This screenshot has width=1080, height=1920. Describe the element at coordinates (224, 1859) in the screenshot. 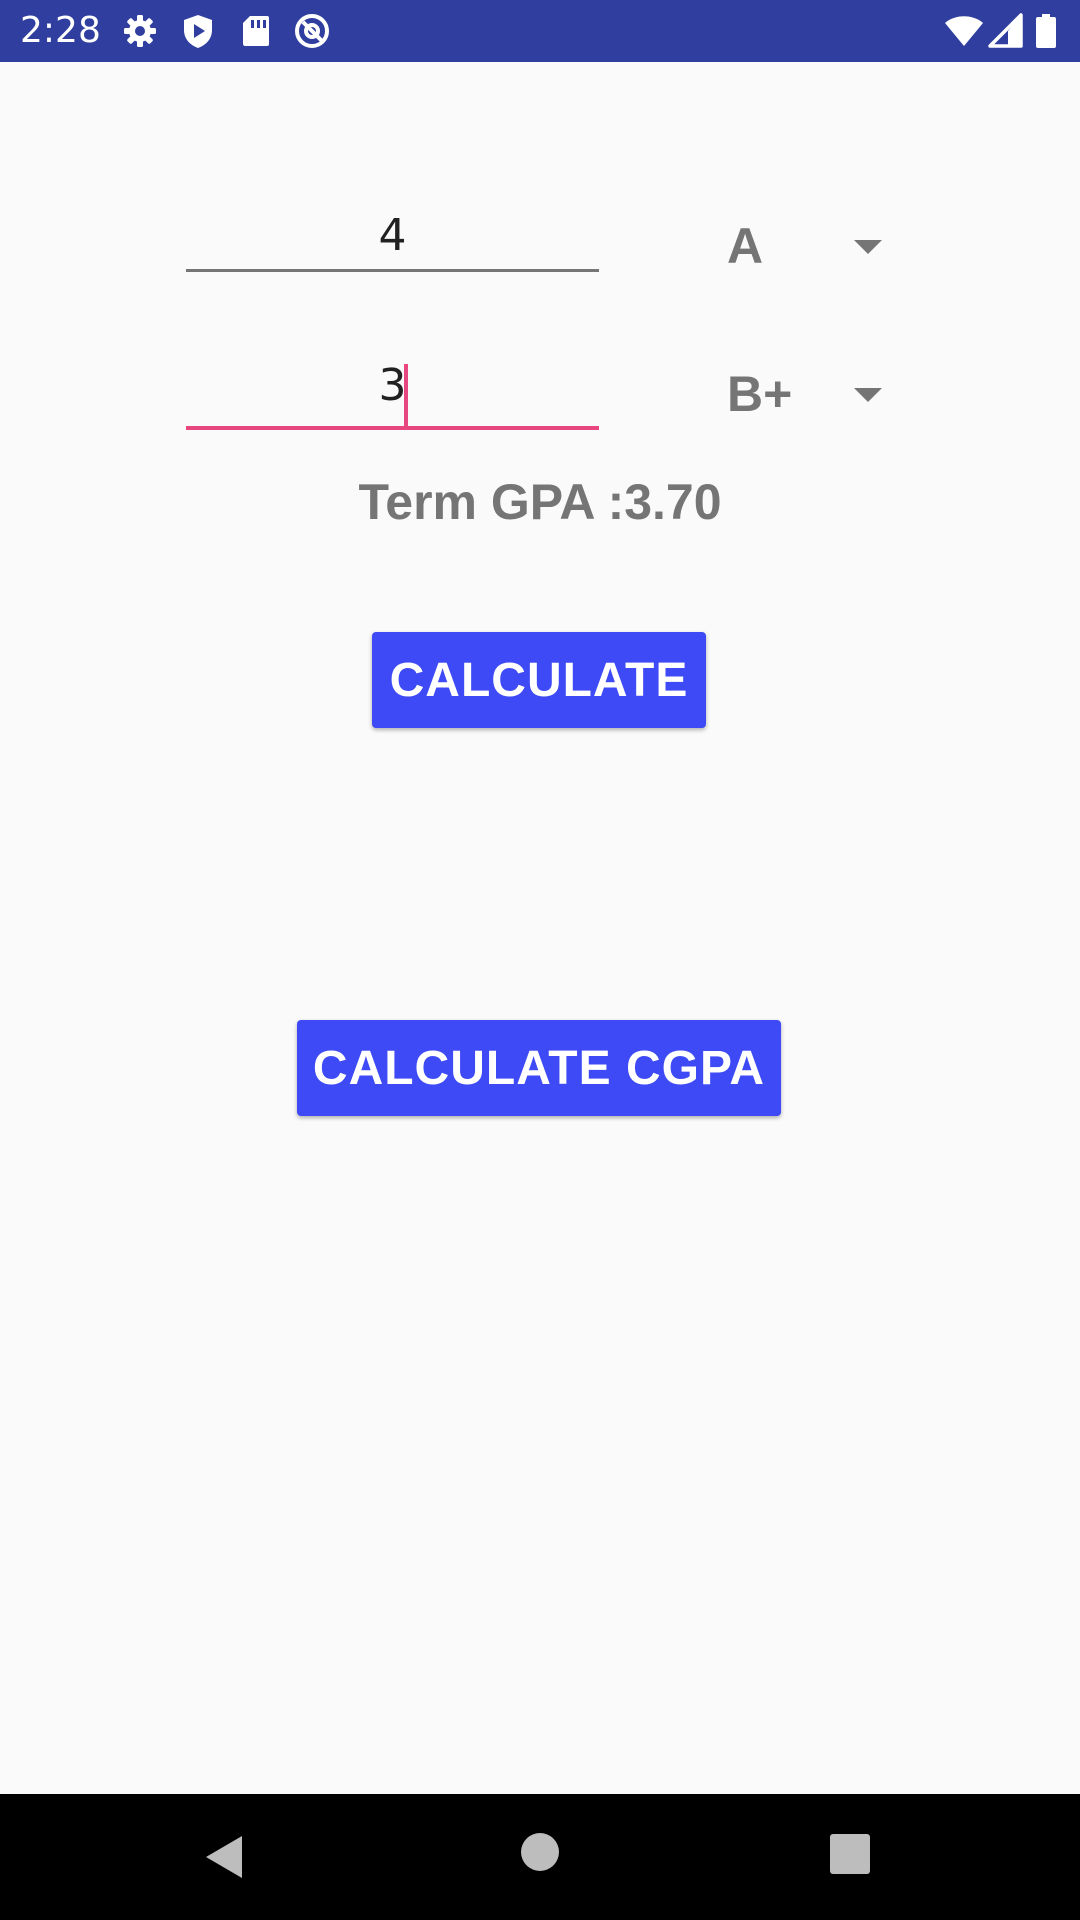

I see `back-icon` at that location.